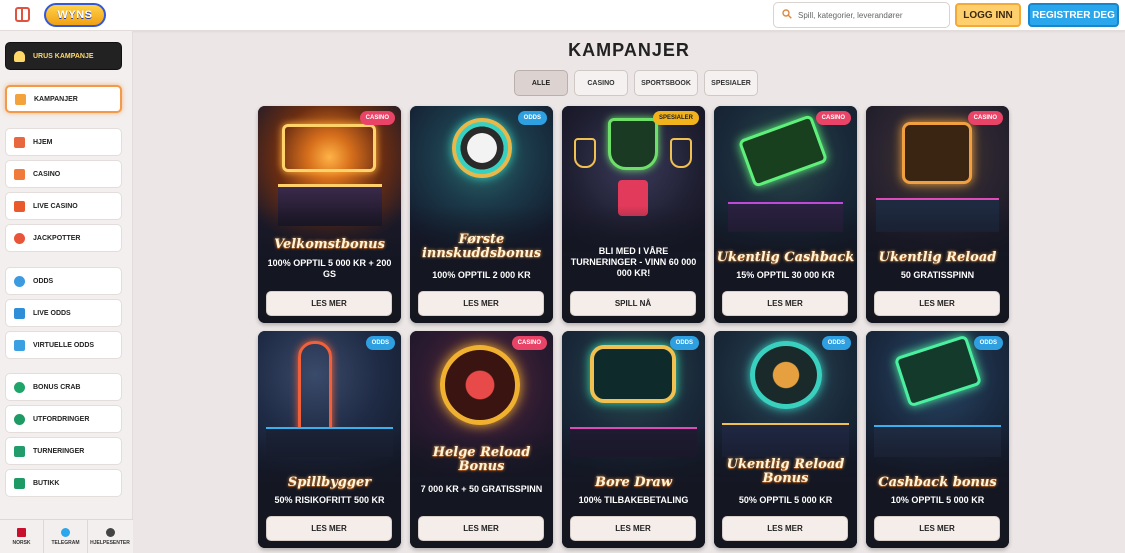 This screenshot has height=553, width=1125. What do you see at coordinates (63, 281) in the screenshot?
I see `sidebar-item-odds: ODDS` at bounding box center [63, 281].